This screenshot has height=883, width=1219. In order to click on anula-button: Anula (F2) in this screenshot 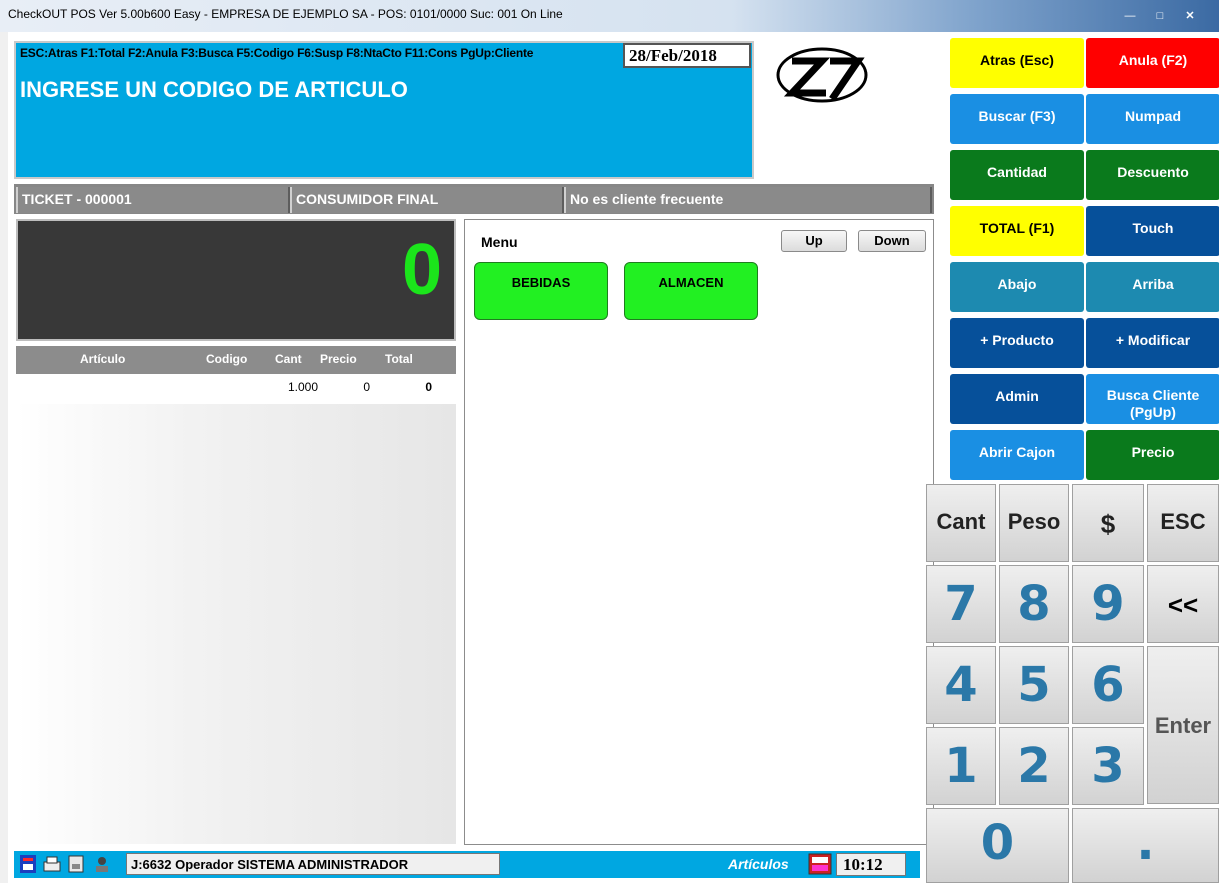, I will do `click(1152, 63)`.